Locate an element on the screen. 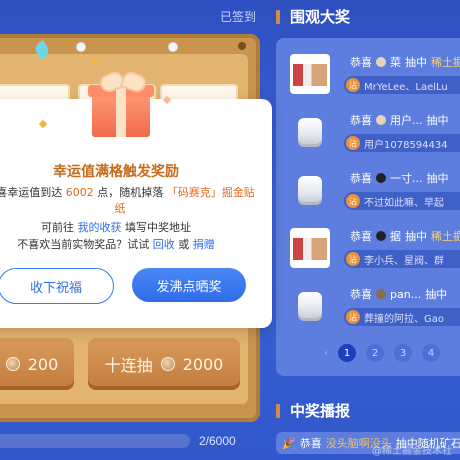  winner-item: 恭喜 用户... 抽中 沾 用户1078594434 is located at coordinates (373, 132).